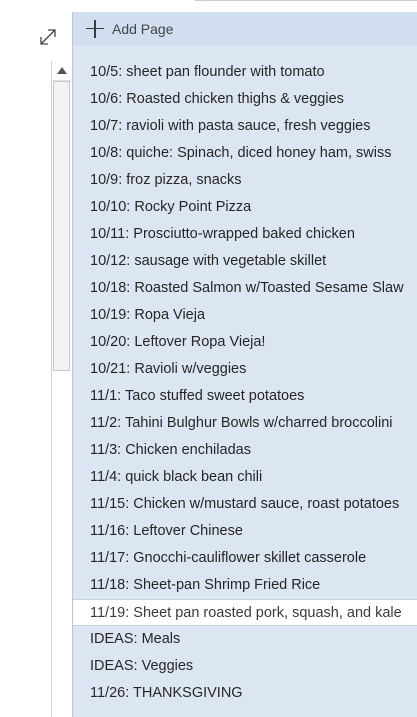 This screenshot has height=717, width=417. I want to click on page-item: 10/19: Ropa Vieja, so click(245, 315).